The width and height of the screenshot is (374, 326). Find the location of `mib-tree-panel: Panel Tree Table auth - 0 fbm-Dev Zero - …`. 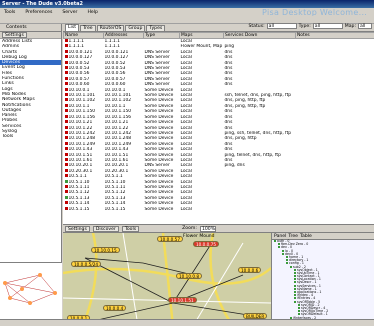

mib-tree-panel: Panel Tree Table auth - 0 fbm-Dev Zero - … is located at coordinates (322, 279).